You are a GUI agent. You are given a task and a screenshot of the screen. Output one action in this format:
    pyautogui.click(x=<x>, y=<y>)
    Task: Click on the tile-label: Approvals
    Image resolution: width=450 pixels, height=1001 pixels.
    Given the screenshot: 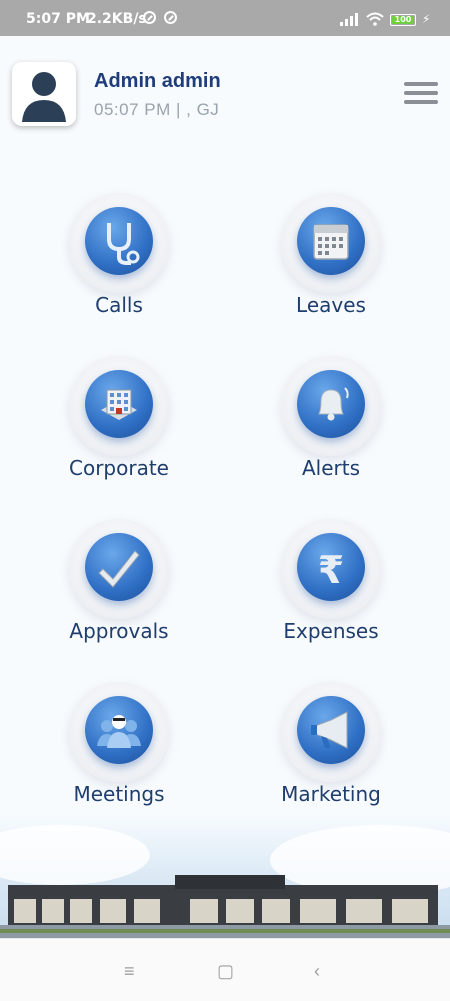 What is the action you would take?
    pyautogui.click(x=119, y=631)
    